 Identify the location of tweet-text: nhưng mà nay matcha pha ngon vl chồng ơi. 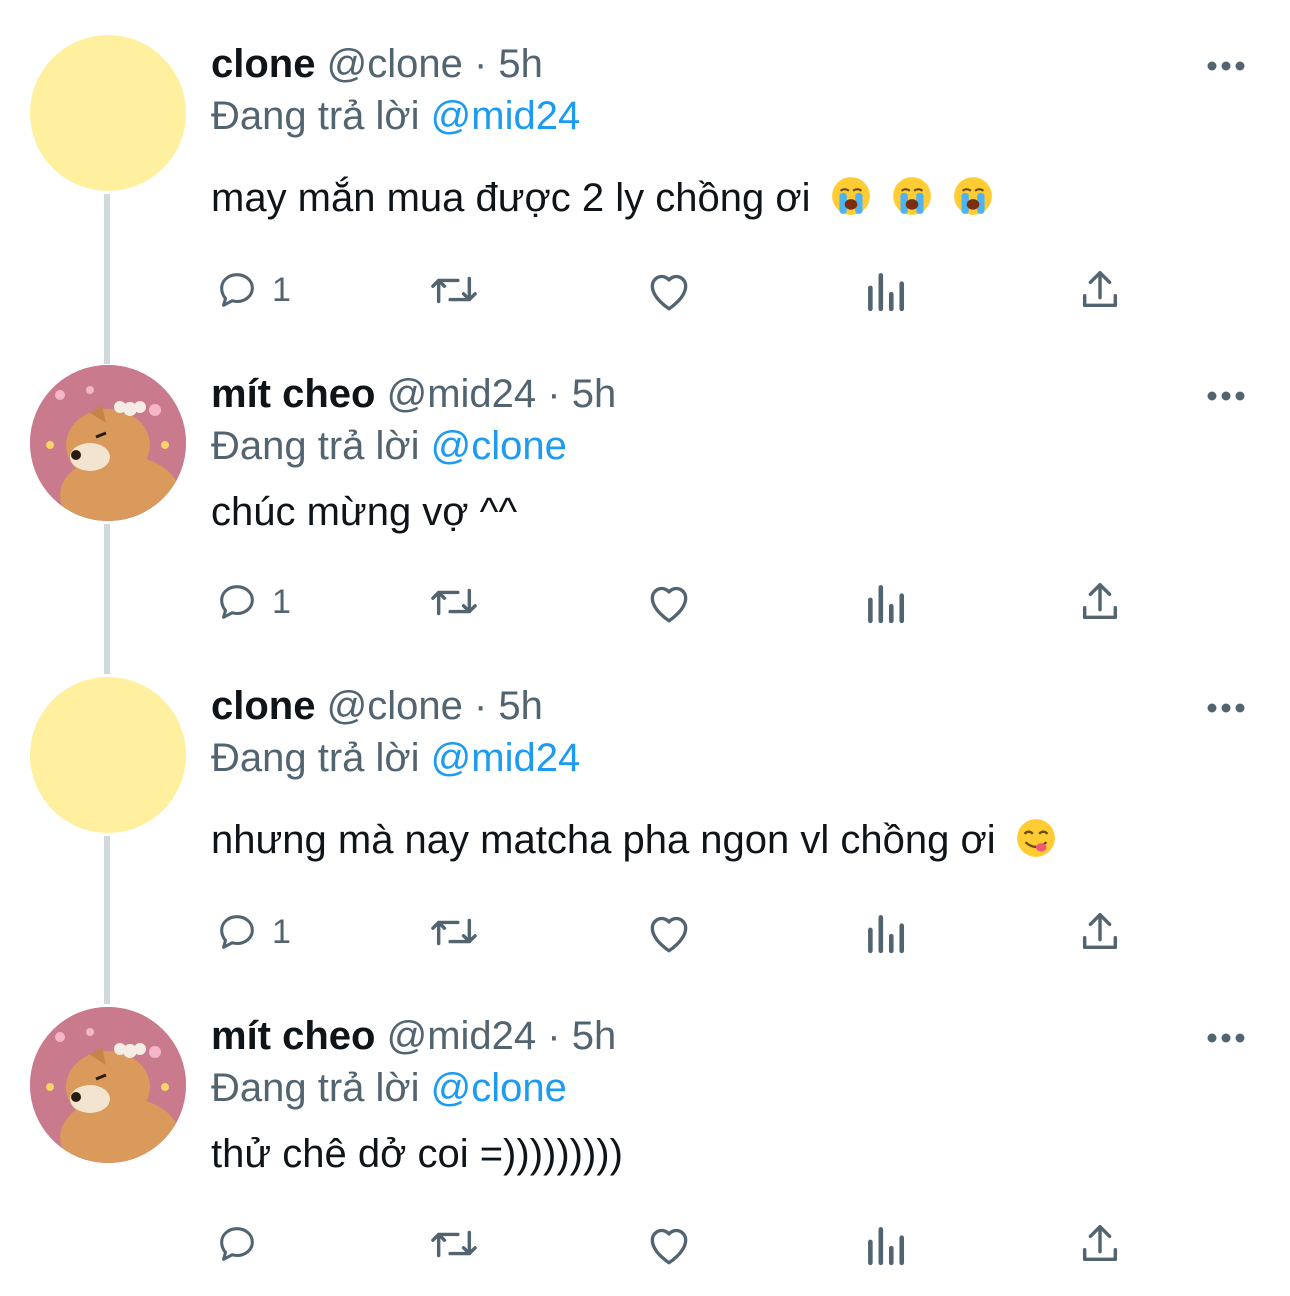
(634, 840).